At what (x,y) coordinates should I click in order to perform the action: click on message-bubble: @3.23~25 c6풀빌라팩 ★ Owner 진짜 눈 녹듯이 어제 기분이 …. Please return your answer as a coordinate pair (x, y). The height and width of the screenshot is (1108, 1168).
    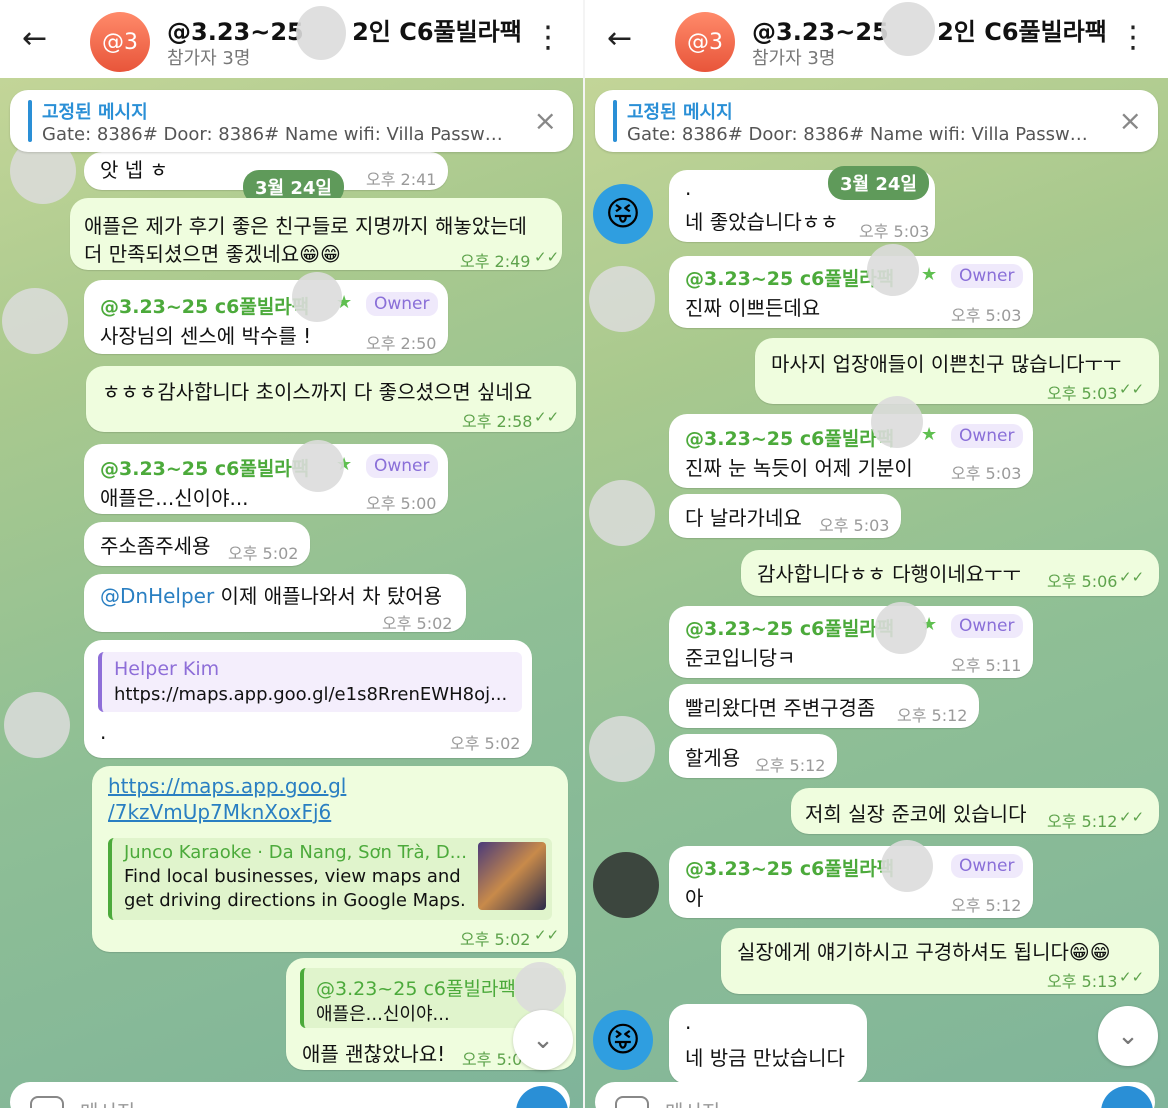
    Looking at the image, I should click on (851, 451).